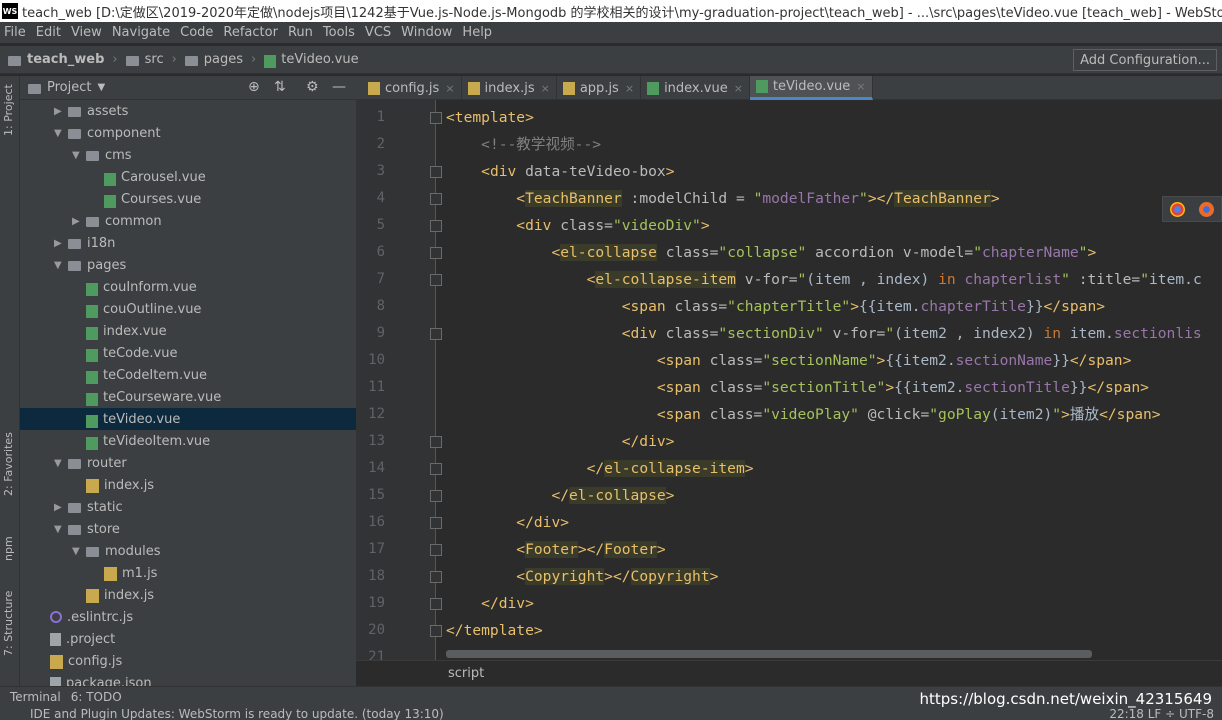  Describe the element at coordinates (379, 32) in the screenshot. I see `menu-item-vcs: VCS` at that location.